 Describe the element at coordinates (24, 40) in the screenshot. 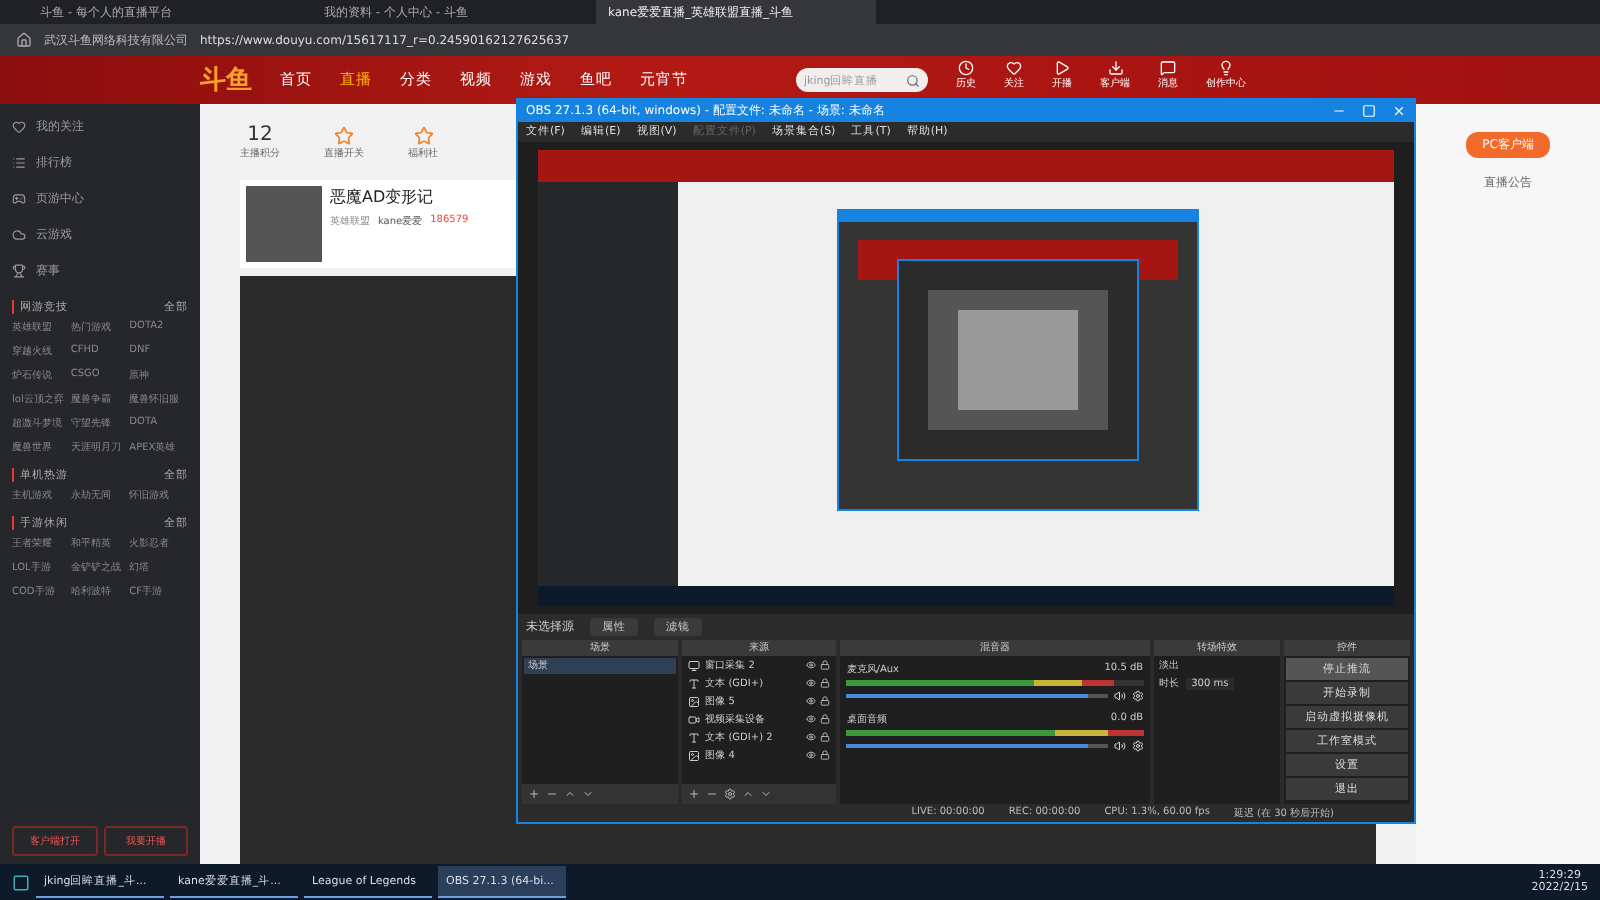

I see `home-icon` at that location.